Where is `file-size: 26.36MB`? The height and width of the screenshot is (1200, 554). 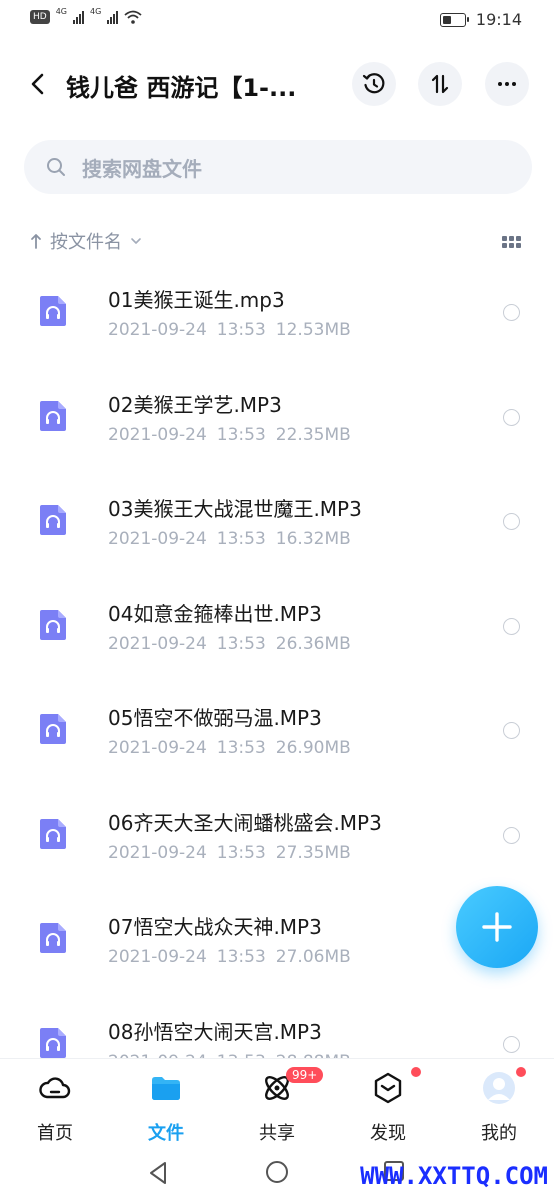
file-size: 26.36MB is located at coordinates (313, 643).